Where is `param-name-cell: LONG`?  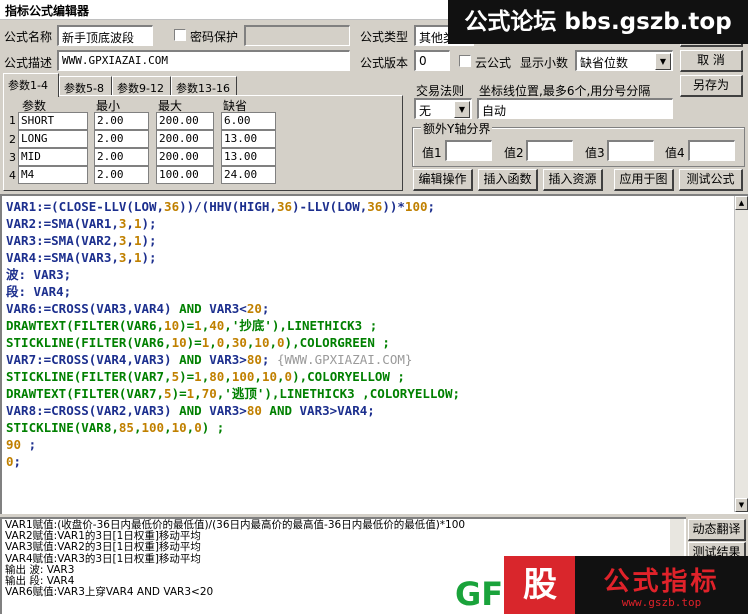 param-name-cell: LONG is located at coordinates (53, 139).